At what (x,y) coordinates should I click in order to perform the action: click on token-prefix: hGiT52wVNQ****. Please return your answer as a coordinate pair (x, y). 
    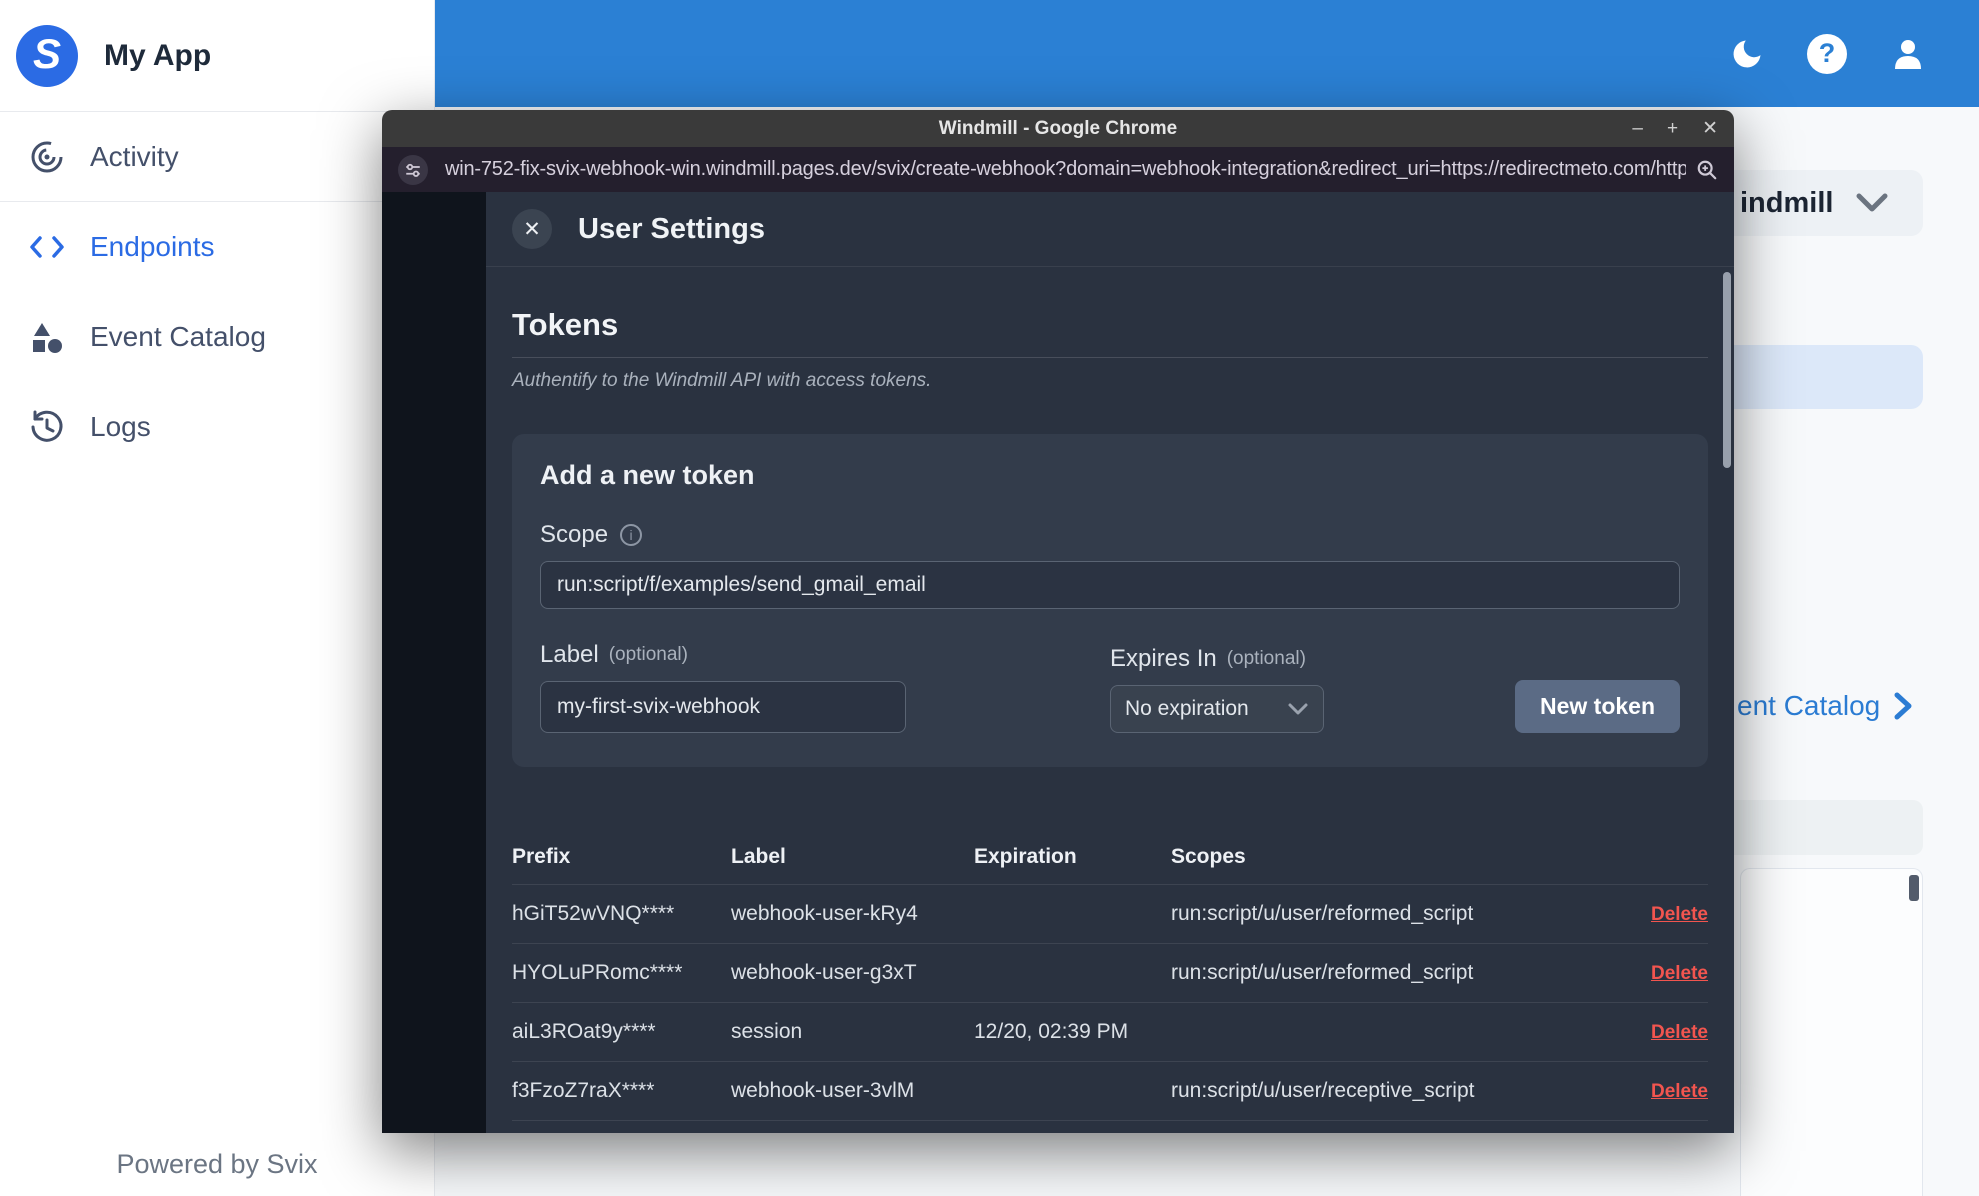
    Looking at the image, I should click on (593, 913).